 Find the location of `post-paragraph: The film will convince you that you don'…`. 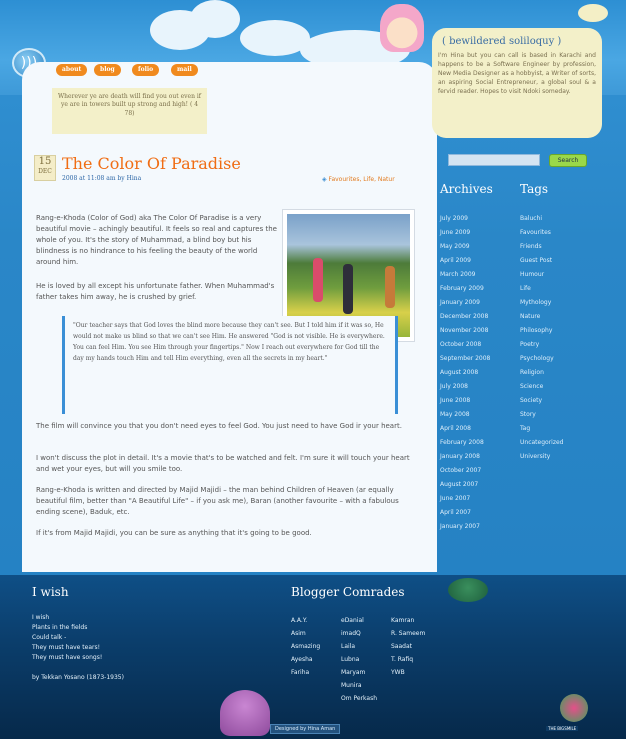

post-paragraph: The film will convince you that you don'… is located at coordinates (219, 426).